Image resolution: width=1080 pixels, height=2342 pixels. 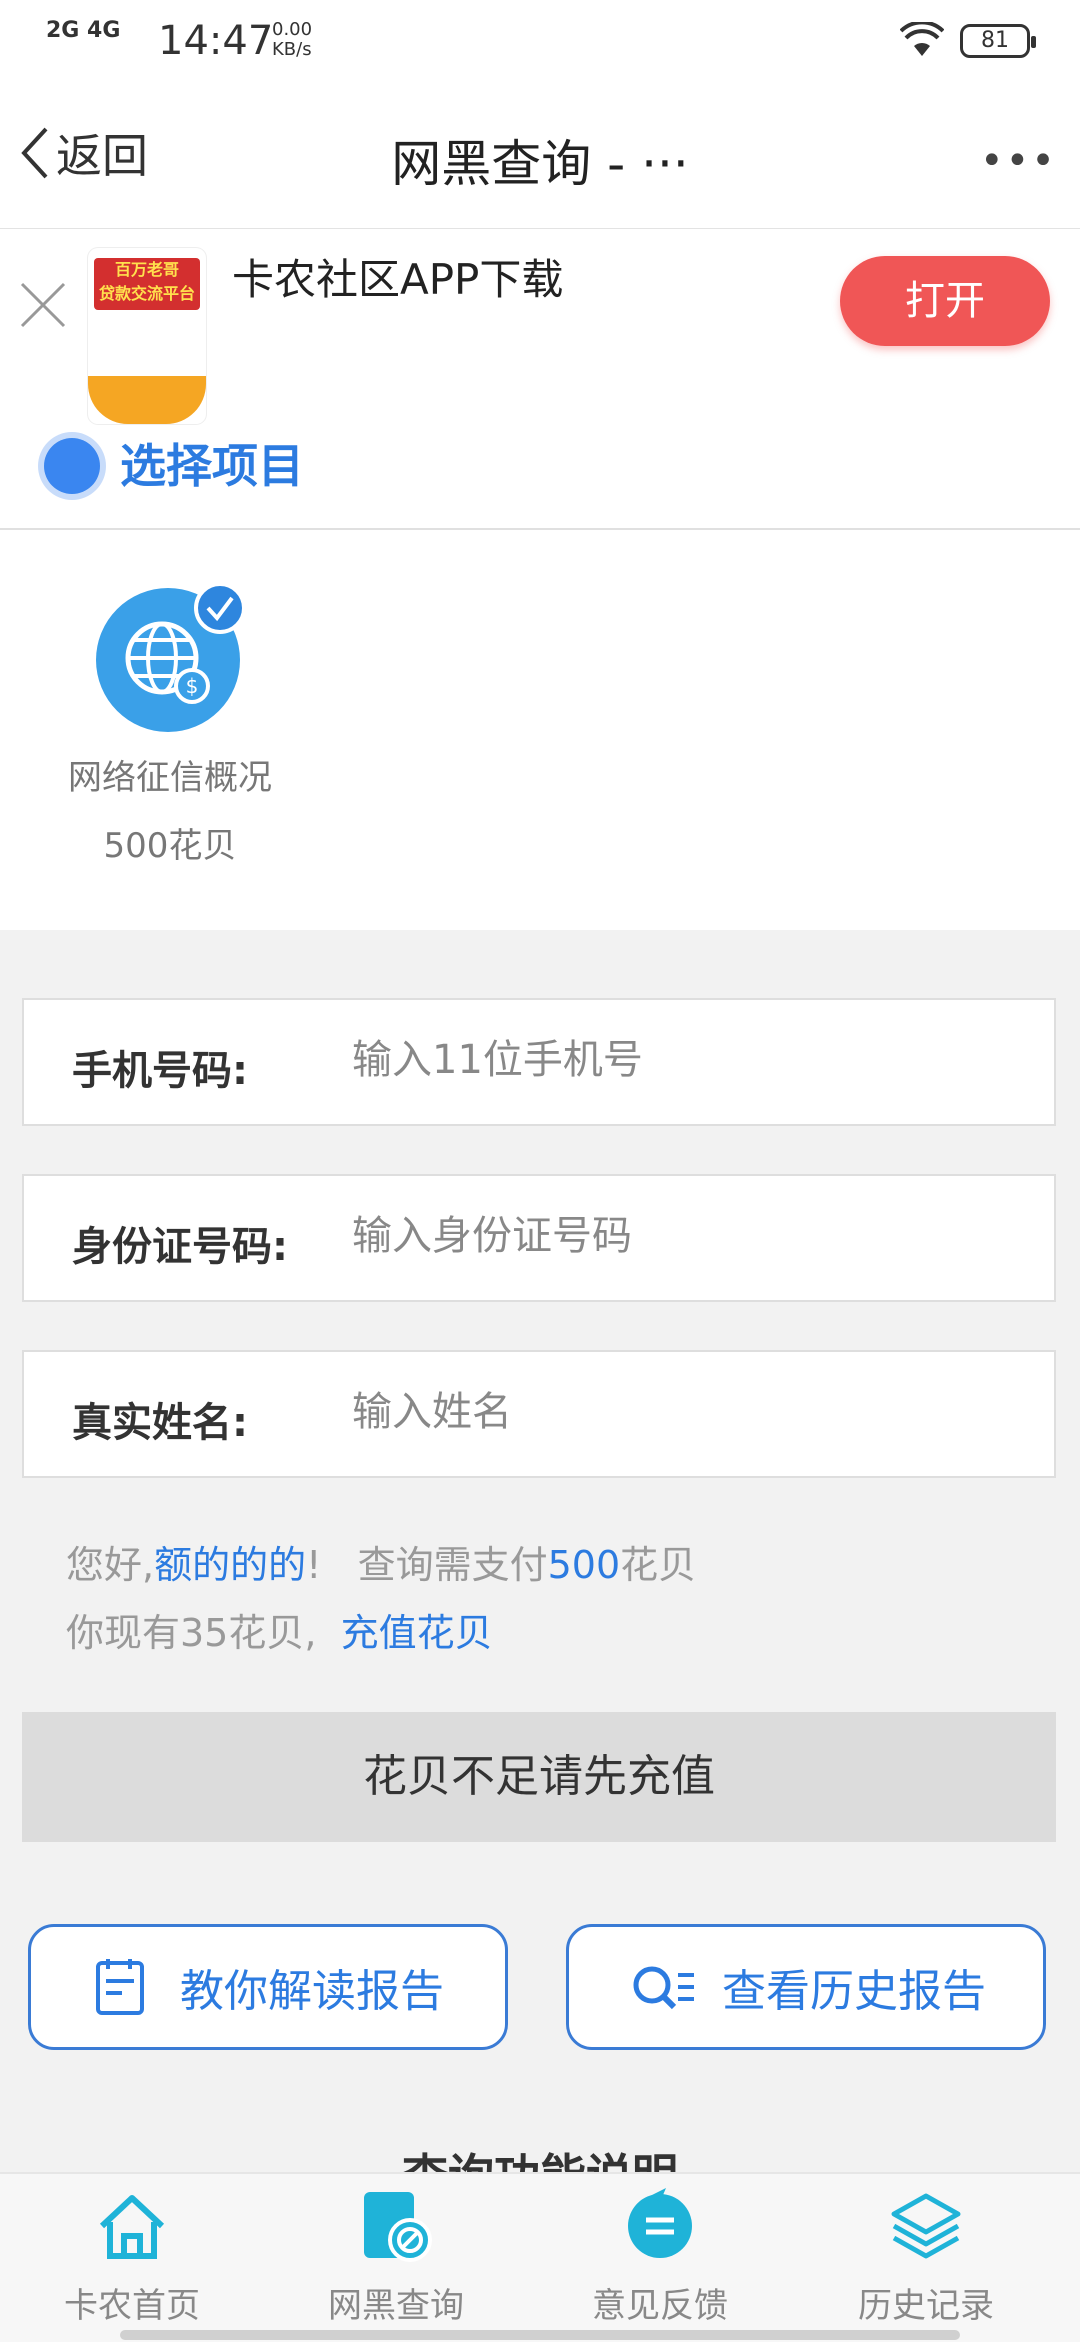 I want to click on thumbnail-text: 百万老哥 贷款交流平台, so click(x=147, y=284).